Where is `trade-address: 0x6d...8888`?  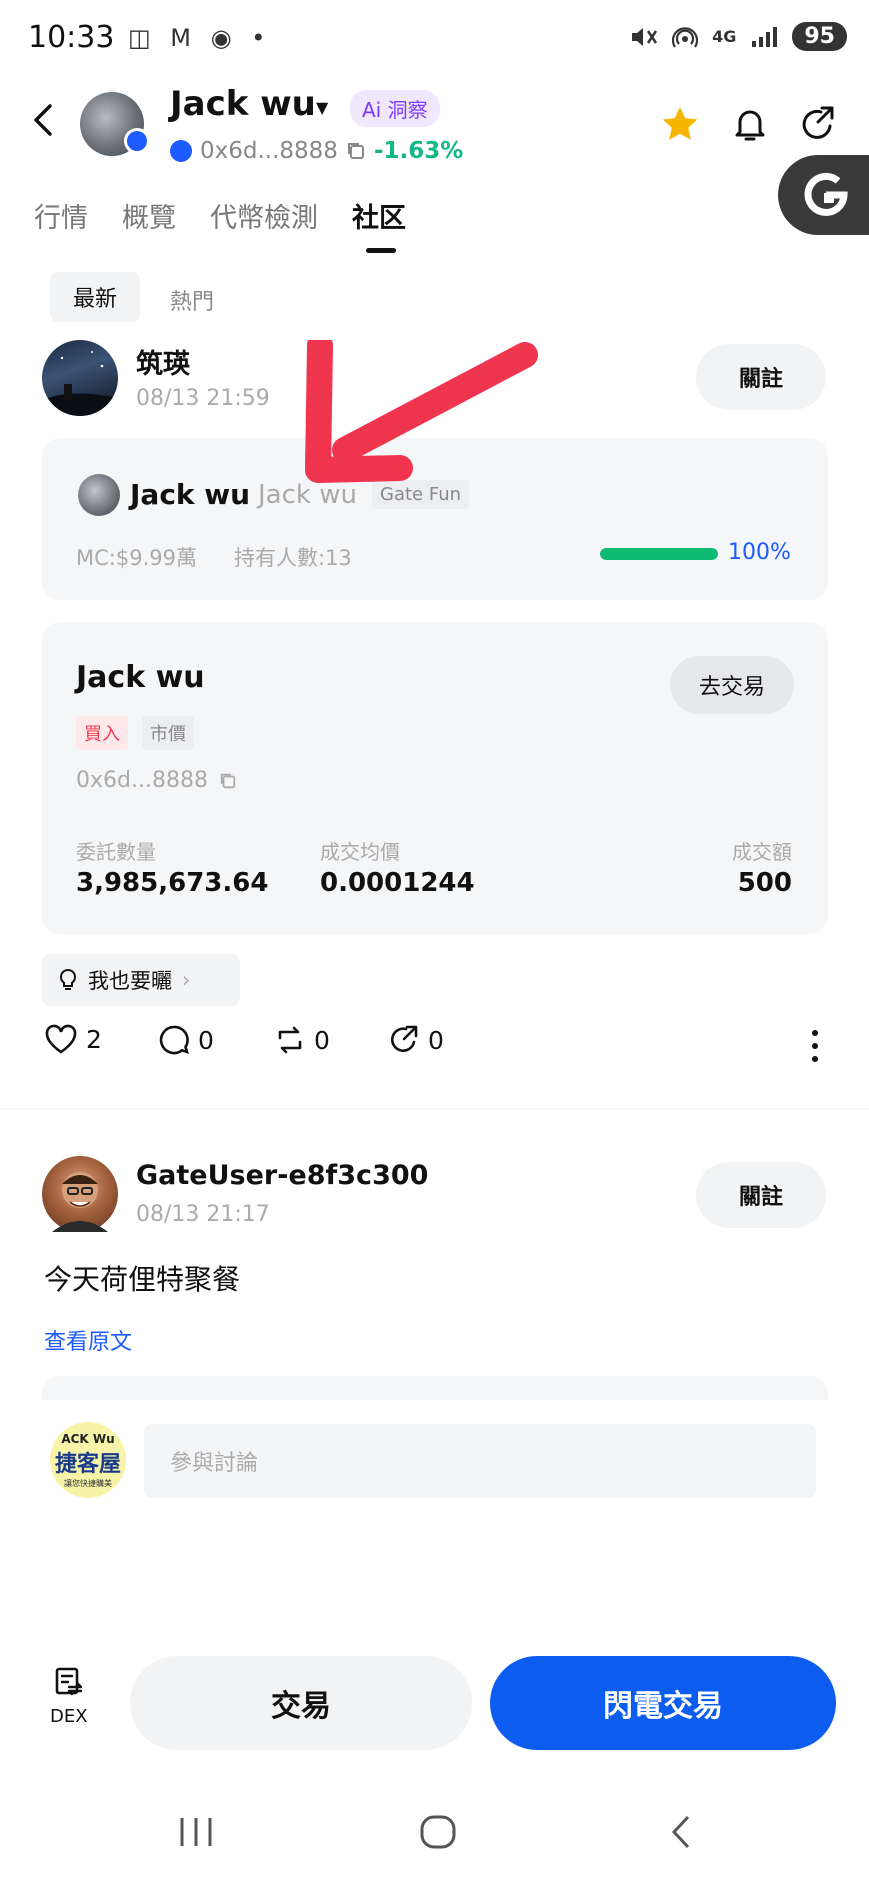
trade-address: 0x6d...8888 is located at coordinates (156, 780).